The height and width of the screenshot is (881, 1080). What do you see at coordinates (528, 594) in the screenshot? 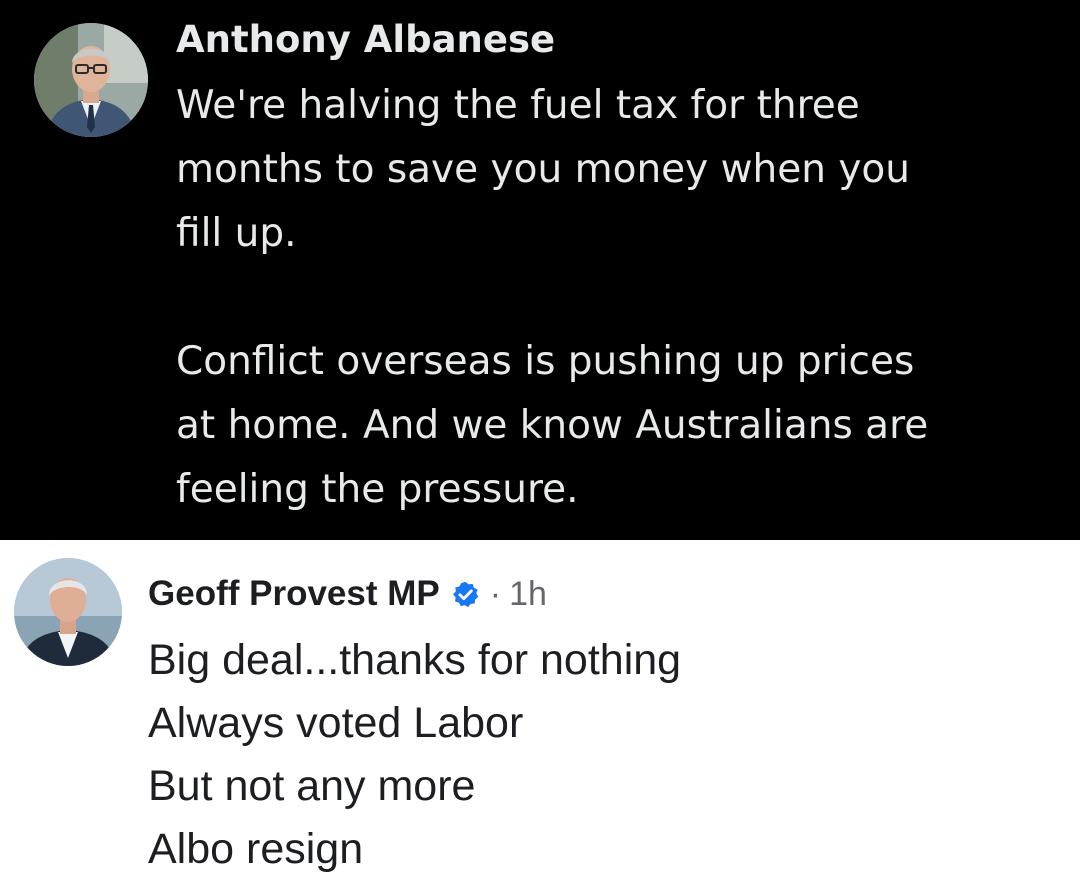
I see `comment-timestamp: 1h` at bounding box center [528, 594].